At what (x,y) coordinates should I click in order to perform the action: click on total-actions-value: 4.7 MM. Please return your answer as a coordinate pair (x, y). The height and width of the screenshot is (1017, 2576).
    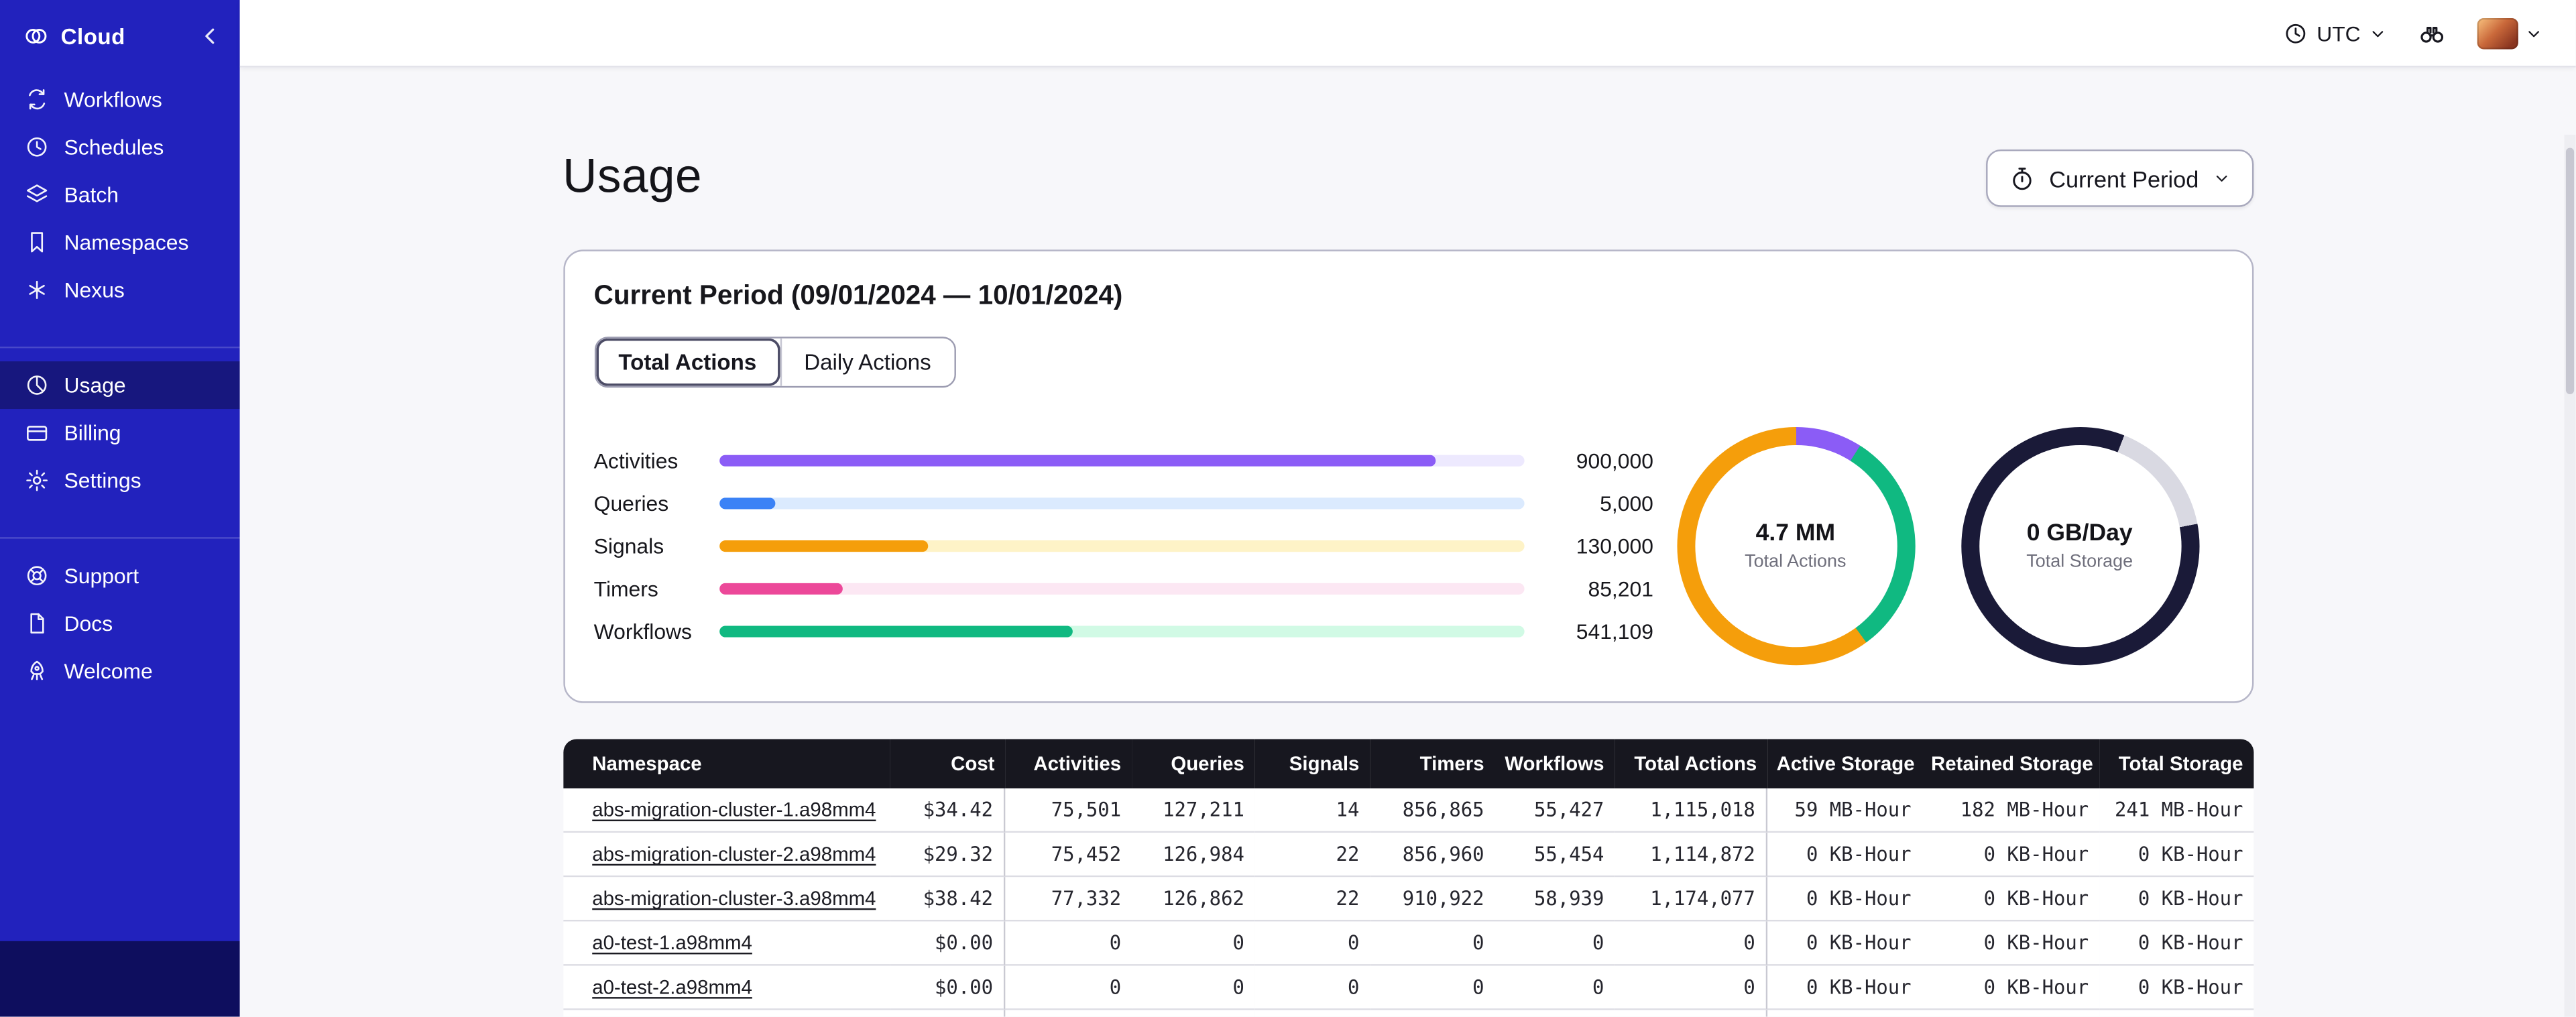
    Looking at the image, I should click on (1795, 533).